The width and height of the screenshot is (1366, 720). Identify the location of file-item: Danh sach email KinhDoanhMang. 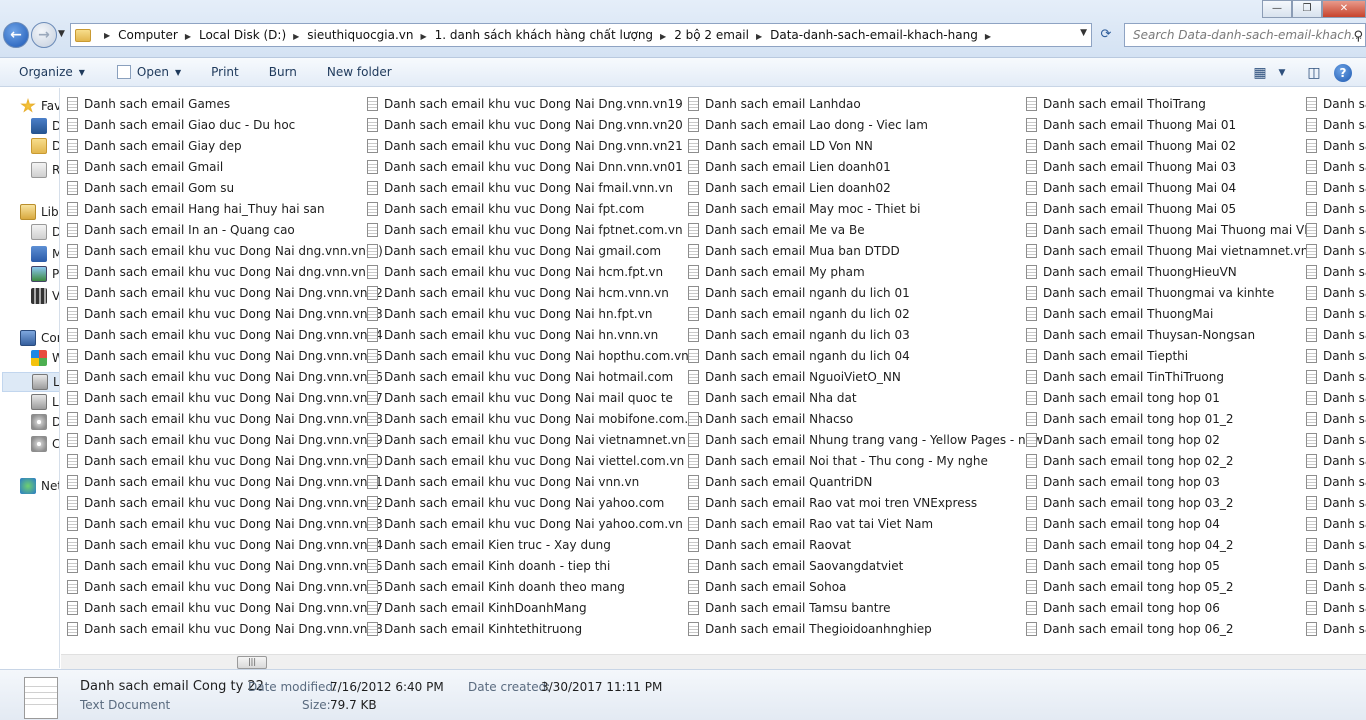
(477, 607).